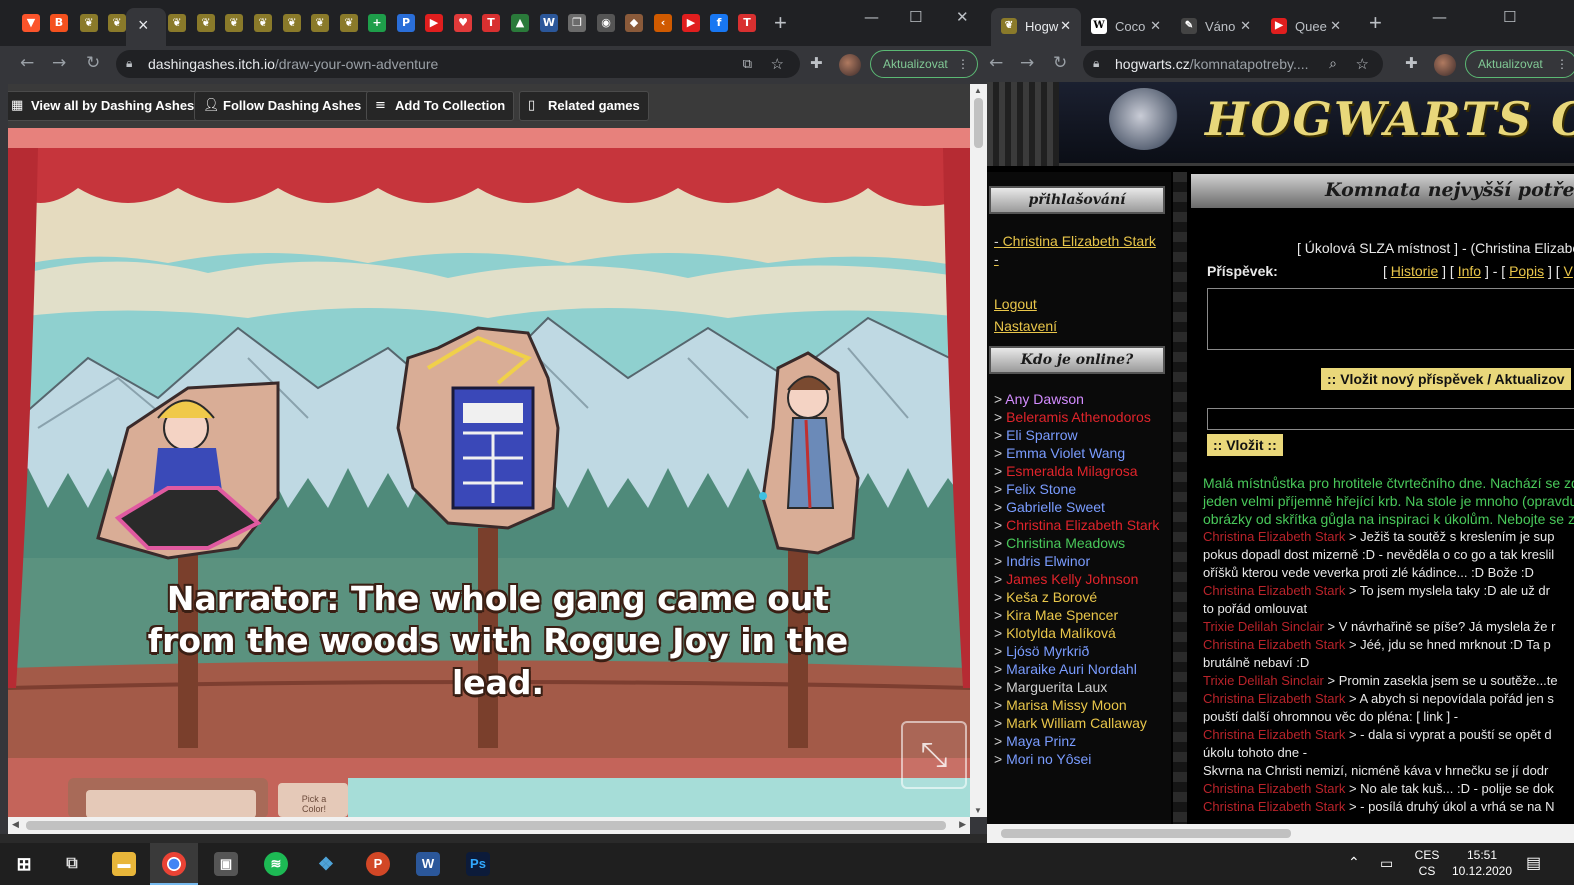  What do you see at coordinates (1044, 399) in the screenshot?
I see `online-user-name: Any Dawson` at bounding box center [1044, 399].